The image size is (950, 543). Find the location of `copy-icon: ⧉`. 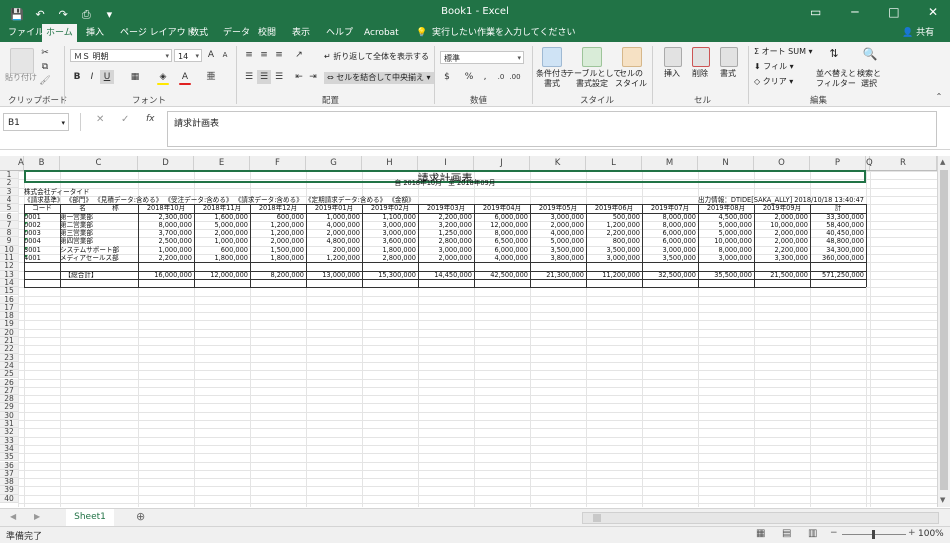

copy-icon: ⧉ is located at coordinates (45, 67).